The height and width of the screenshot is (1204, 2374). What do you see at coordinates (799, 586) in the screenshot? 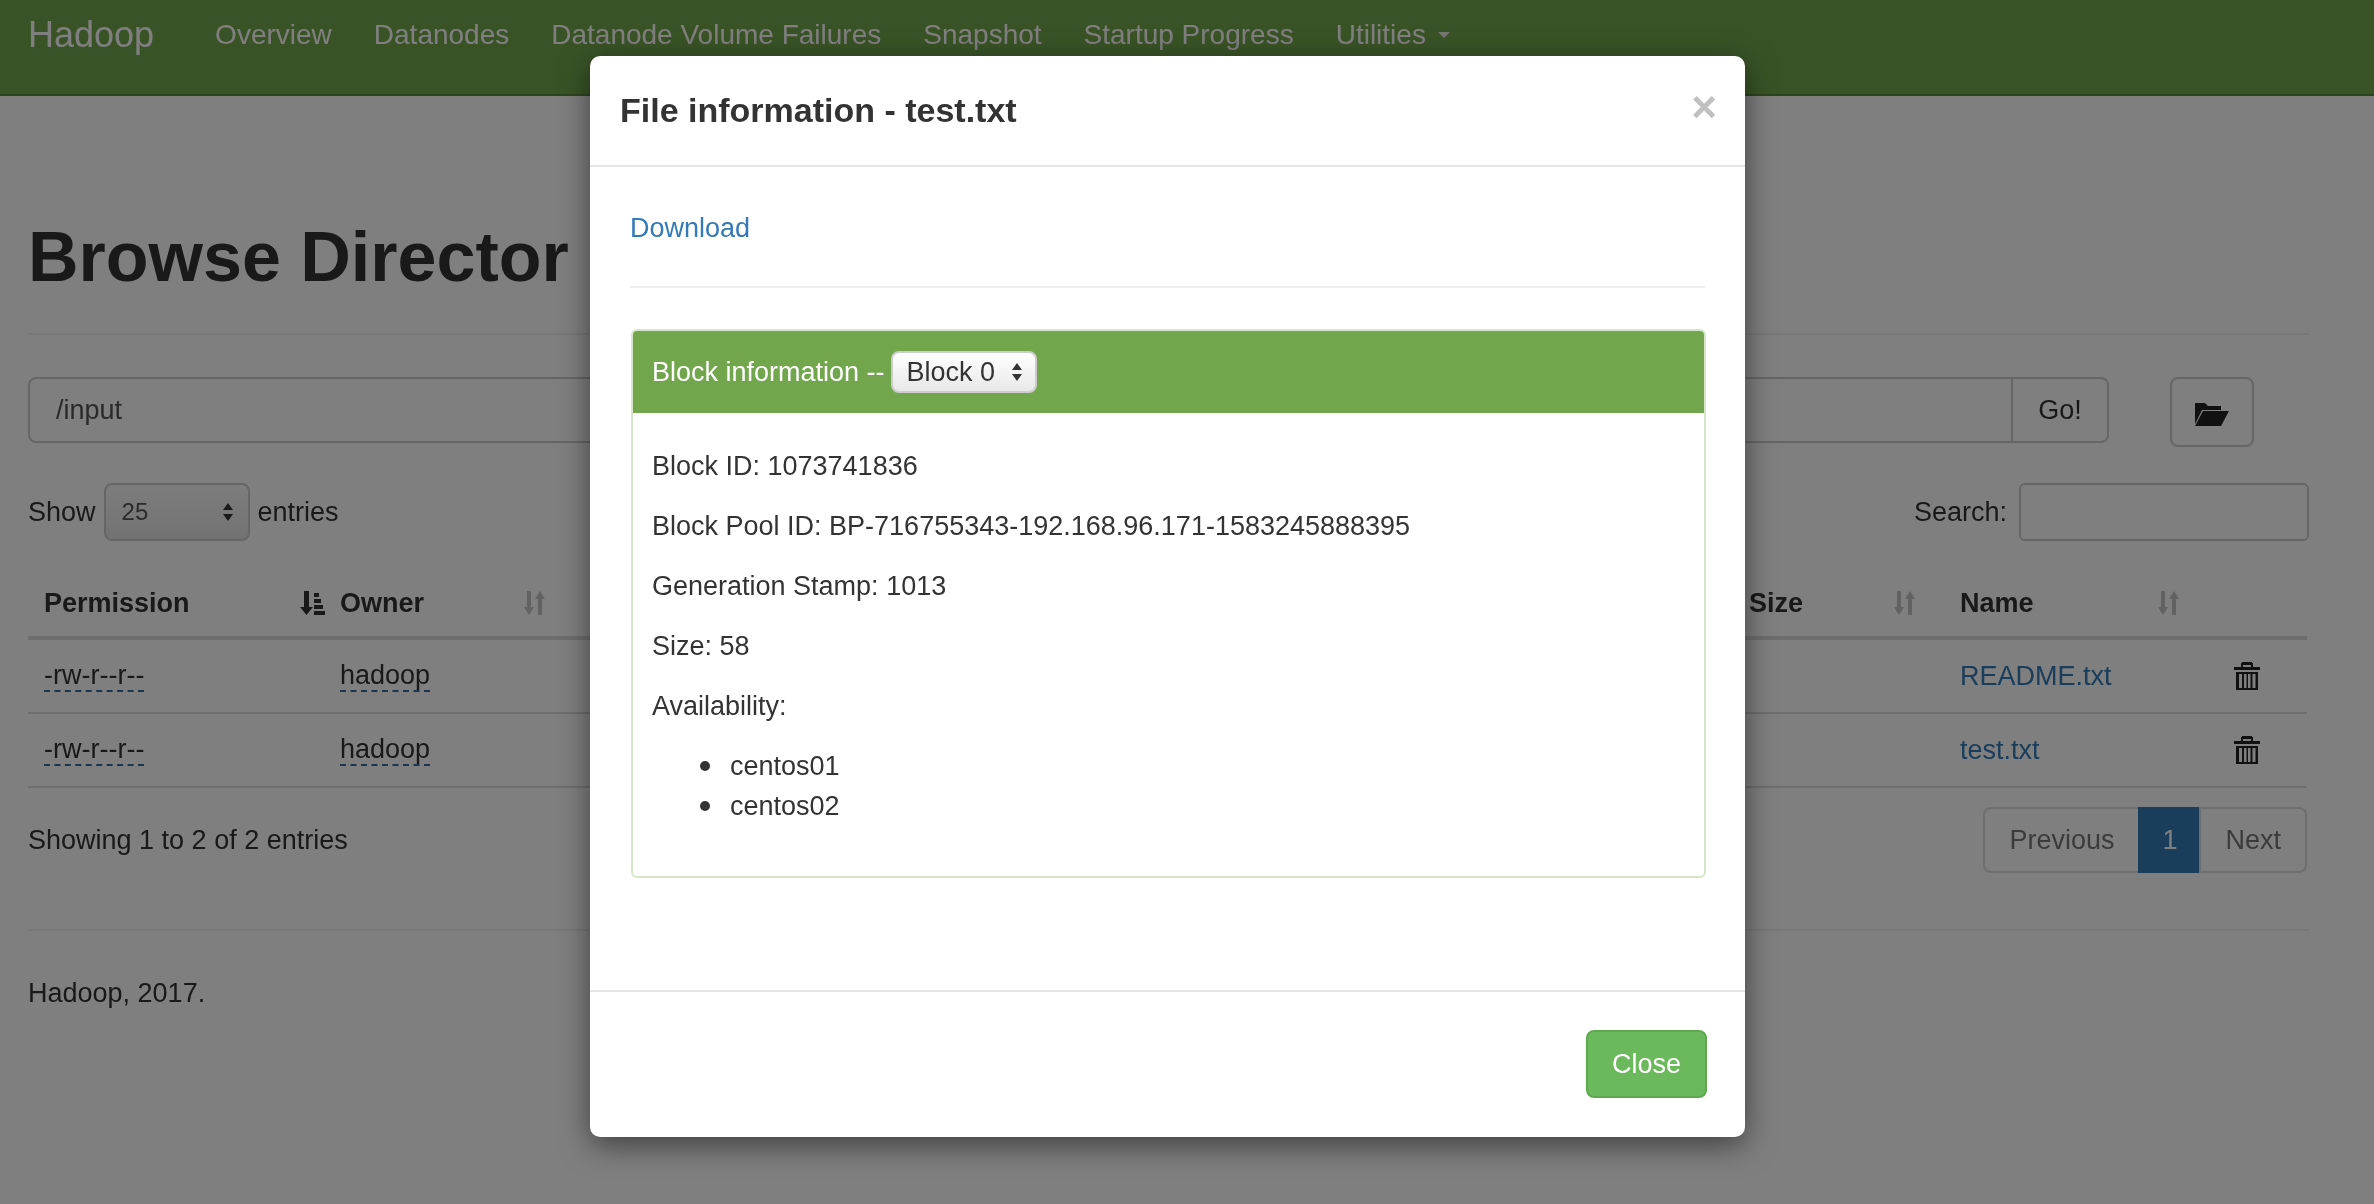
I see `detail-text: Generation Stamp: 1013` at bounding box center [799, 586].